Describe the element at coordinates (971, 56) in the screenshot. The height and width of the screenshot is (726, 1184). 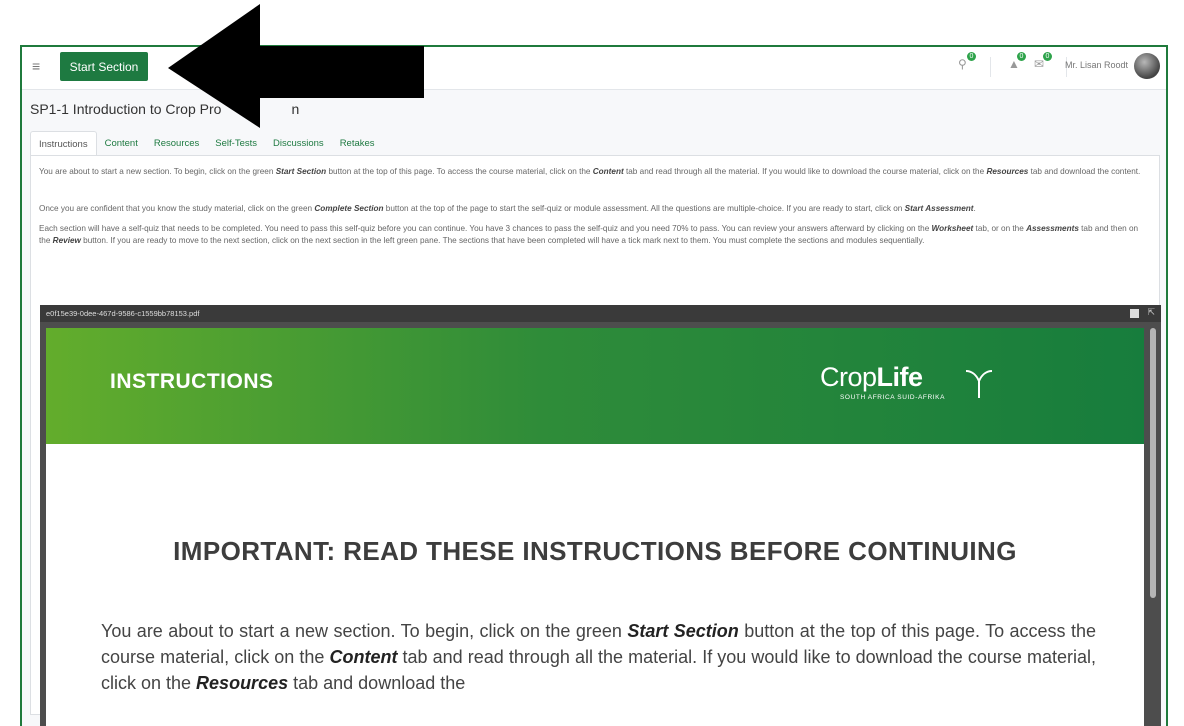
I see `cart-badge: 0` at that location.